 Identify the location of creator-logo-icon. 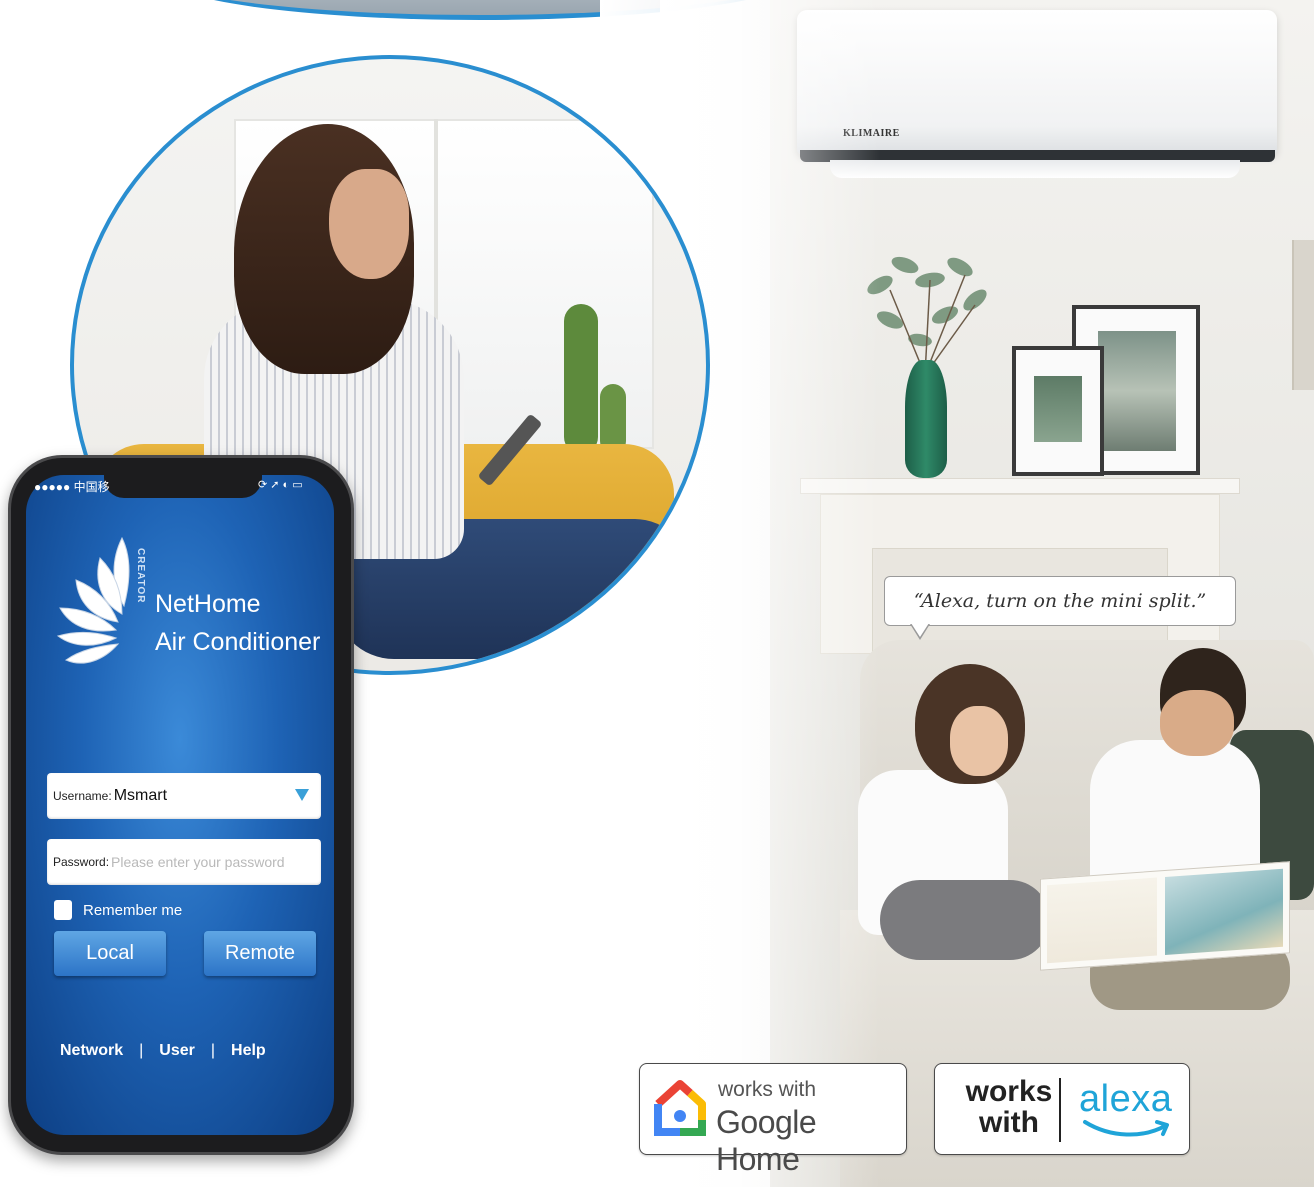
(93, 600).